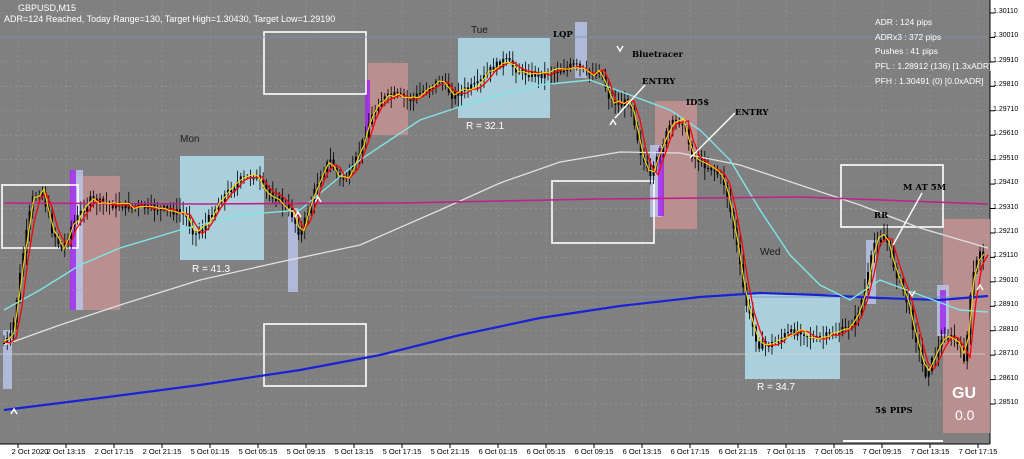 This screenshot has width=1024, height=459. What do you see at coordinates (933, 66) in the screenshot?
I see `info-pfl: PFL : 1.28912 (136) [1.3xADR]` at bounding box center [933, 66].